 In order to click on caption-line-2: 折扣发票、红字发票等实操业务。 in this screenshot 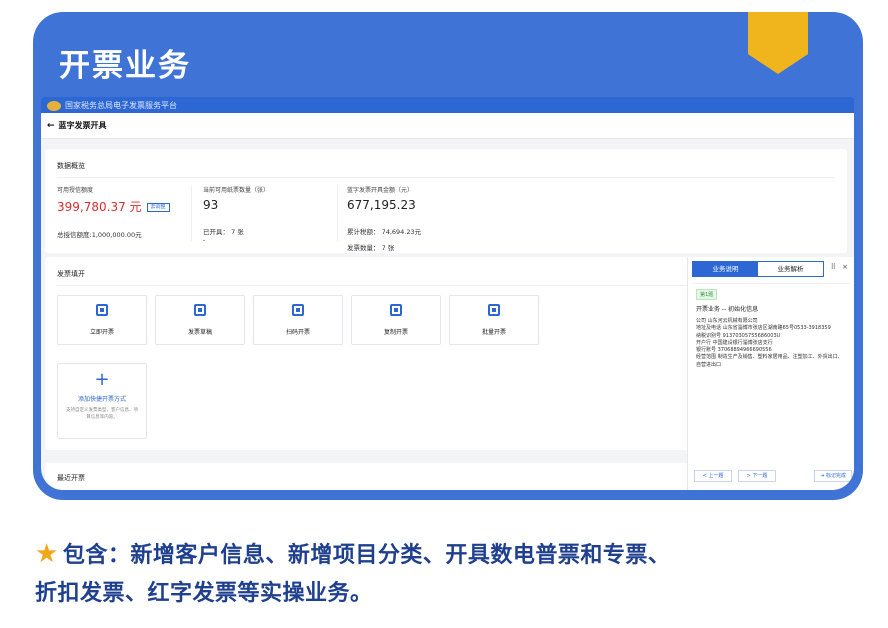, I will do `click(204, 593)`.